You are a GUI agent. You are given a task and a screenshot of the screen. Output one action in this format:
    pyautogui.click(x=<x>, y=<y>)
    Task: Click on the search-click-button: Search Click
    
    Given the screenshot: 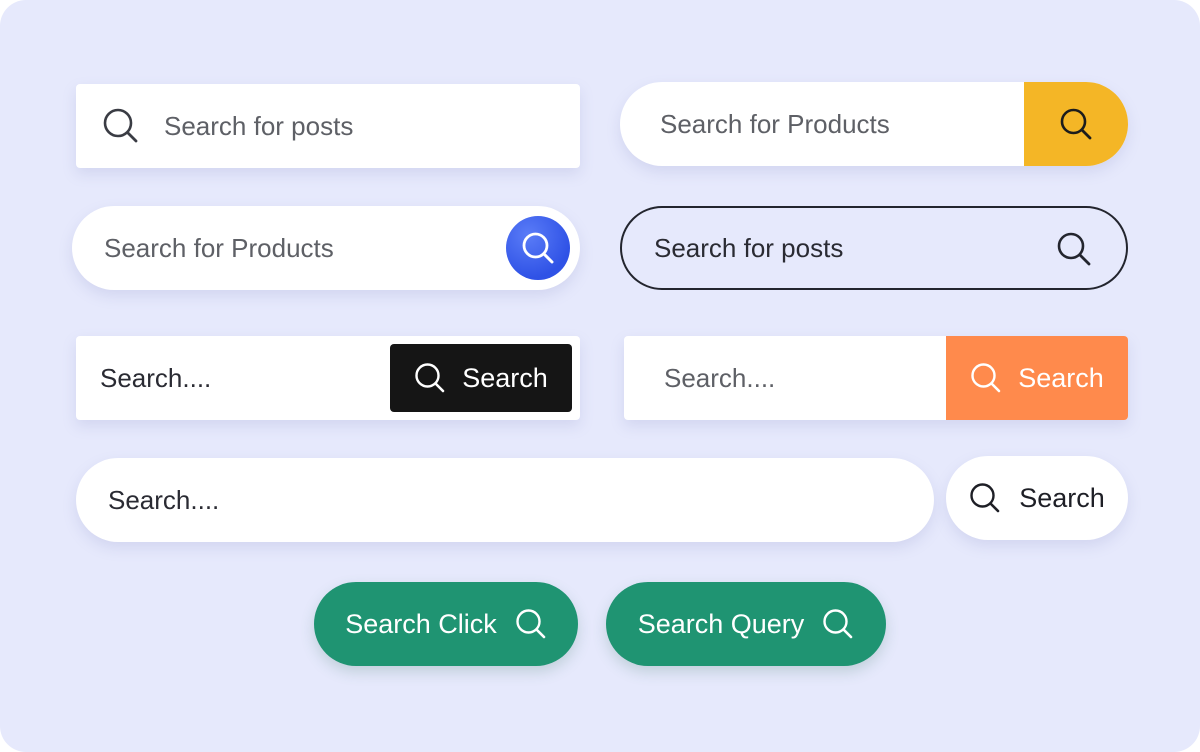 What is the action you would take?
    pyautogui.click(x=446, y=624)
    